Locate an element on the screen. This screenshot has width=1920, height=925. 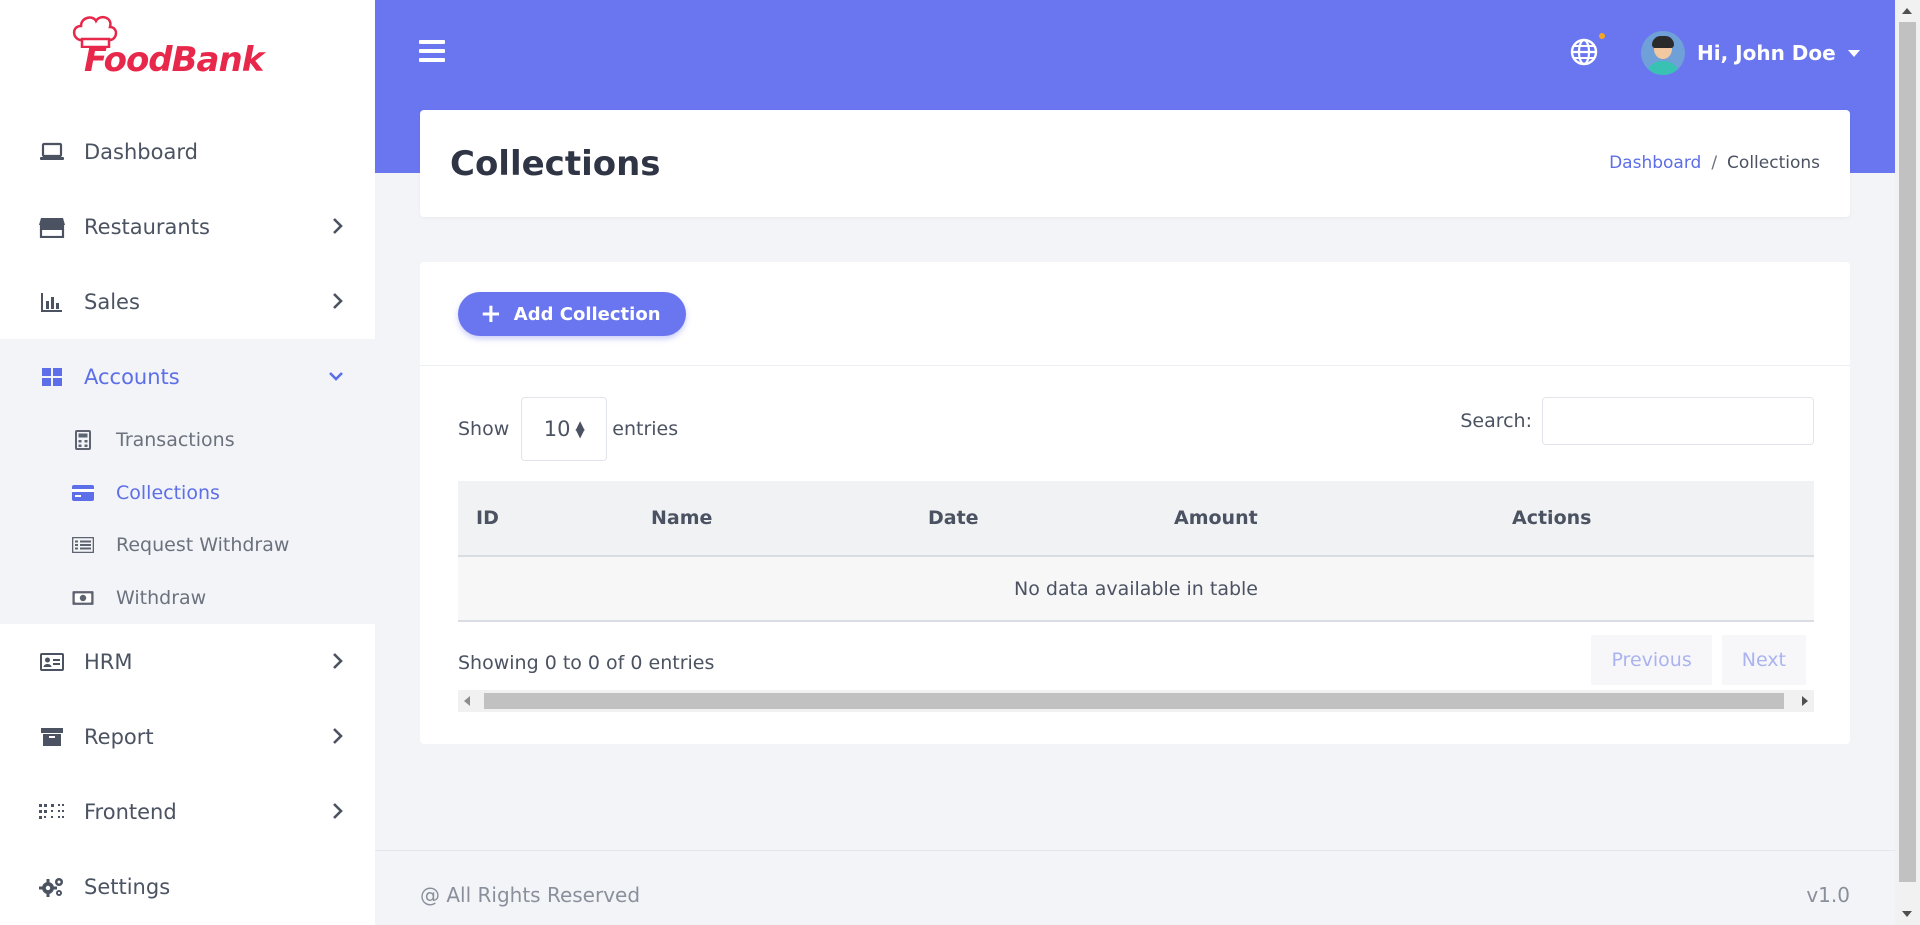
caret-down-icon is located at coordinates (1853, 53).